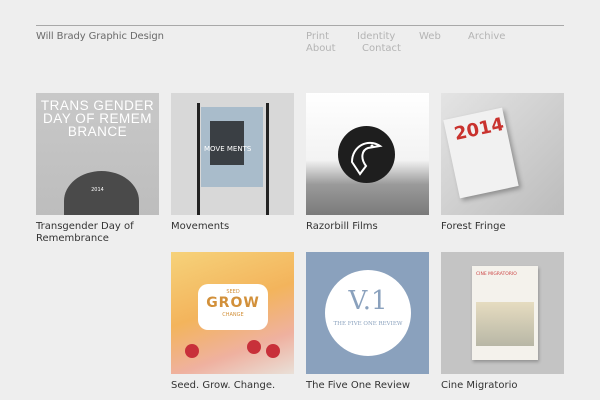 This screenshot has width=600, height=400. I want to click on poster: CINE MIGRATORIO, so click(505, 313).